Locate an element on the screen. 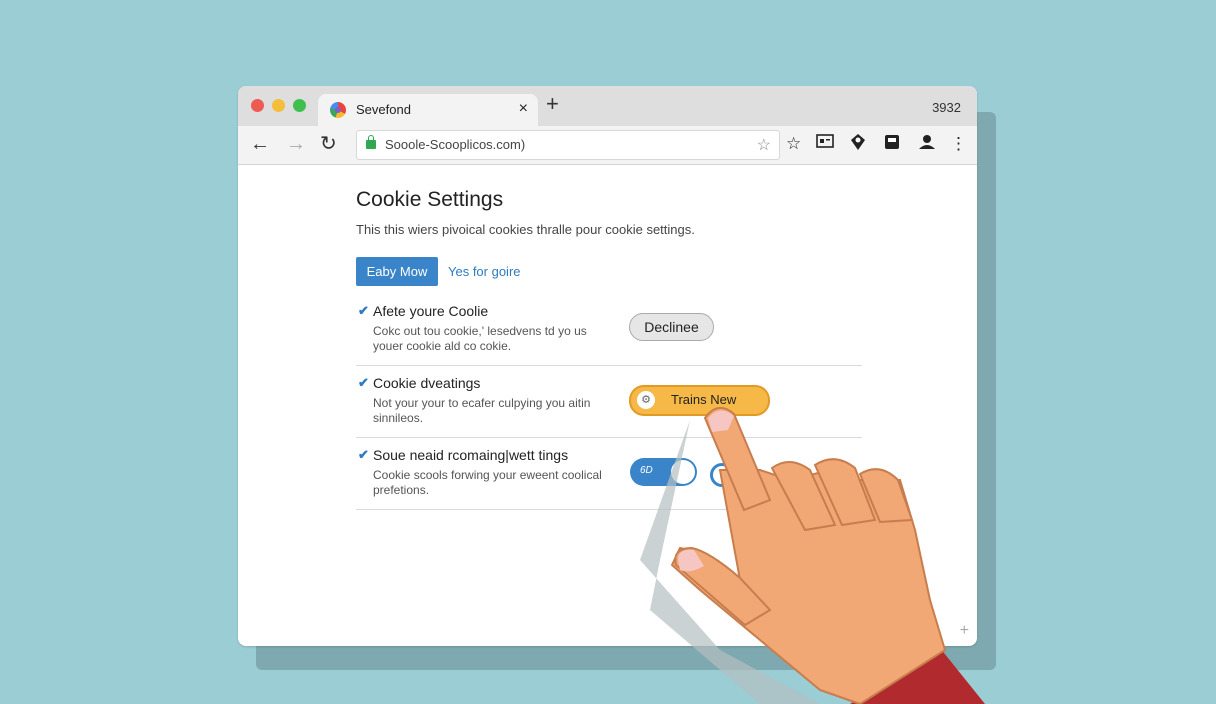  pointing-hand-illustration is located at coordinates (812, 555).